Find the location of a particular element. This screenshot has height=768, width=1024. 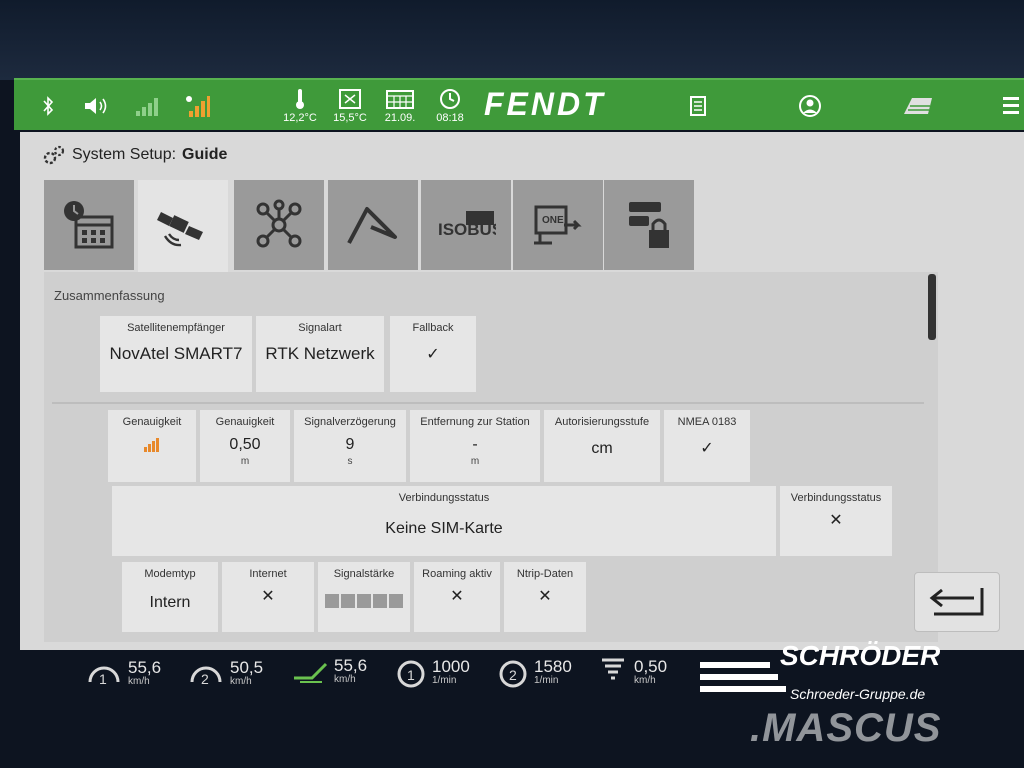

svg-text: 1 is located at coordinates (103, 679).